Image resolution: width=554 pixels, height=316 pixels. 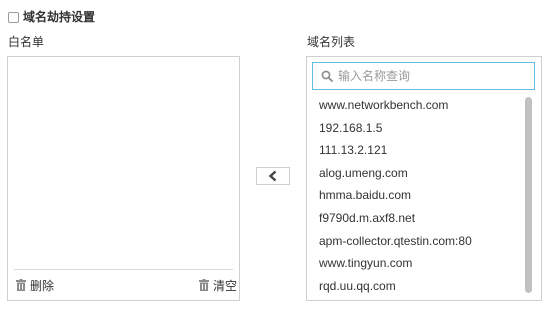 I want to click on delete-button: 删除, so click(x=35, y=285).